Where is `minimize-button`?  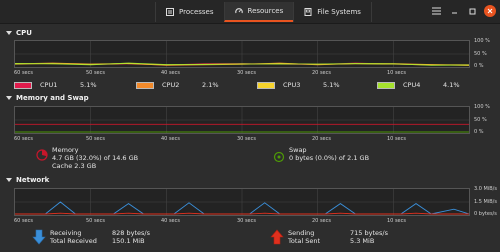
minimize-button is located at coordinates (454, 11).